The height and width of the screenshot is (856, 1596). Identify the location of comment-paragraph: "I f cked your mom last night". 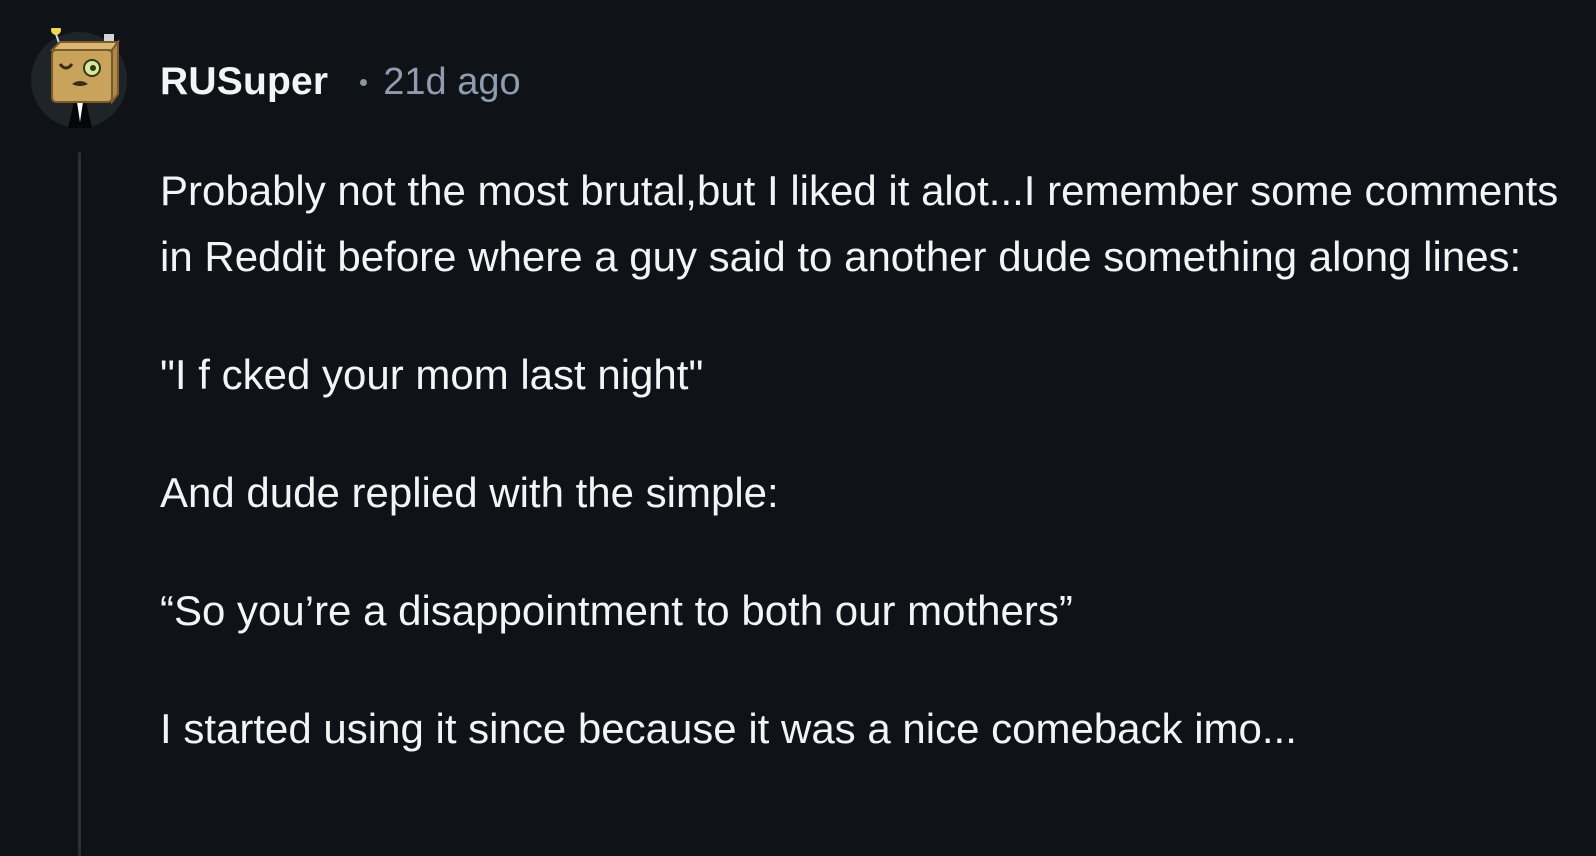
(432, 374).